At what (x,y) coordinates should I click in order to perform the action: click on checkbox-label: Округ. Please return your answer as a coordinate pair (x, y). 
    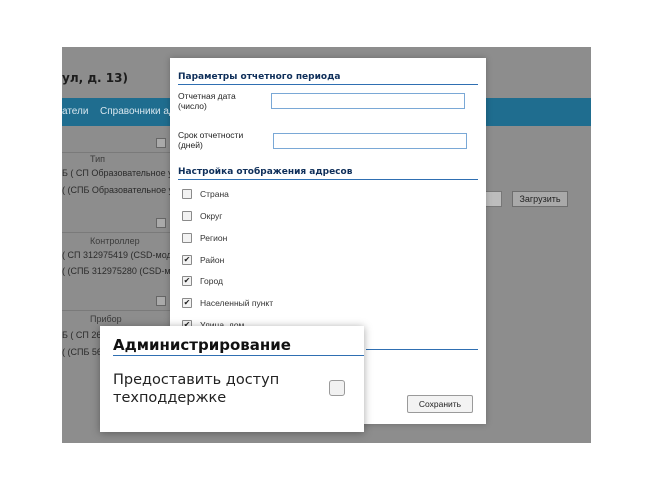
    Looking at the image, I should click on (211, 216).